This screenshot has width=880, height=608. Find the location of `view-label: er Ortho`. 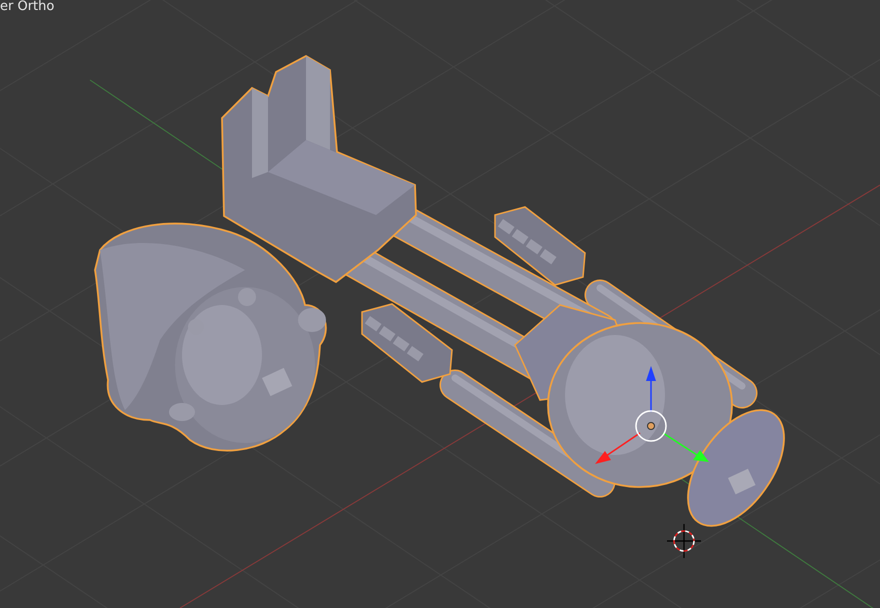

view-label: er Ortho is located at coordinates (27, 7).